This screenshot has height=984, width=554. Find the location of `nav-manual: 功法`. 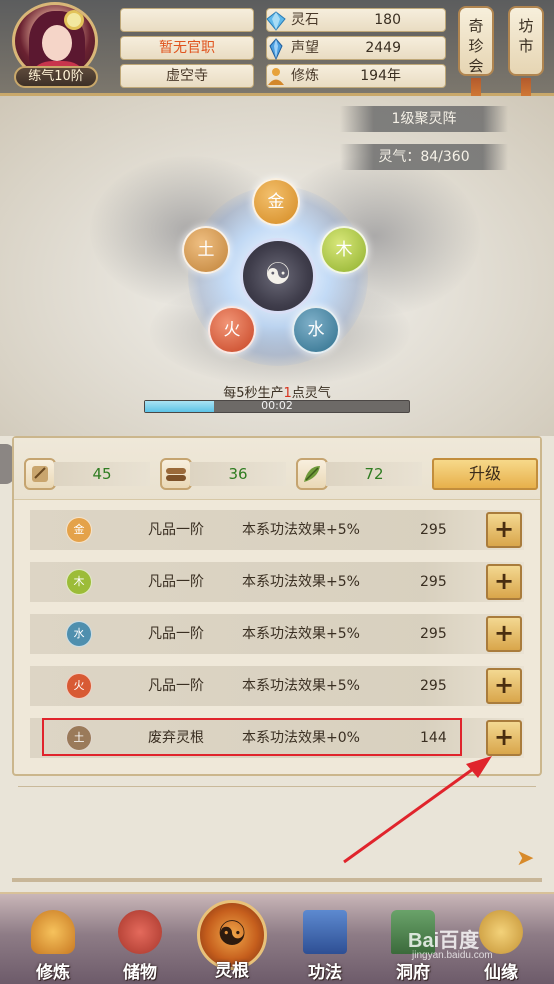

nav-manual: 功法 is located at coordinates (325, 944).